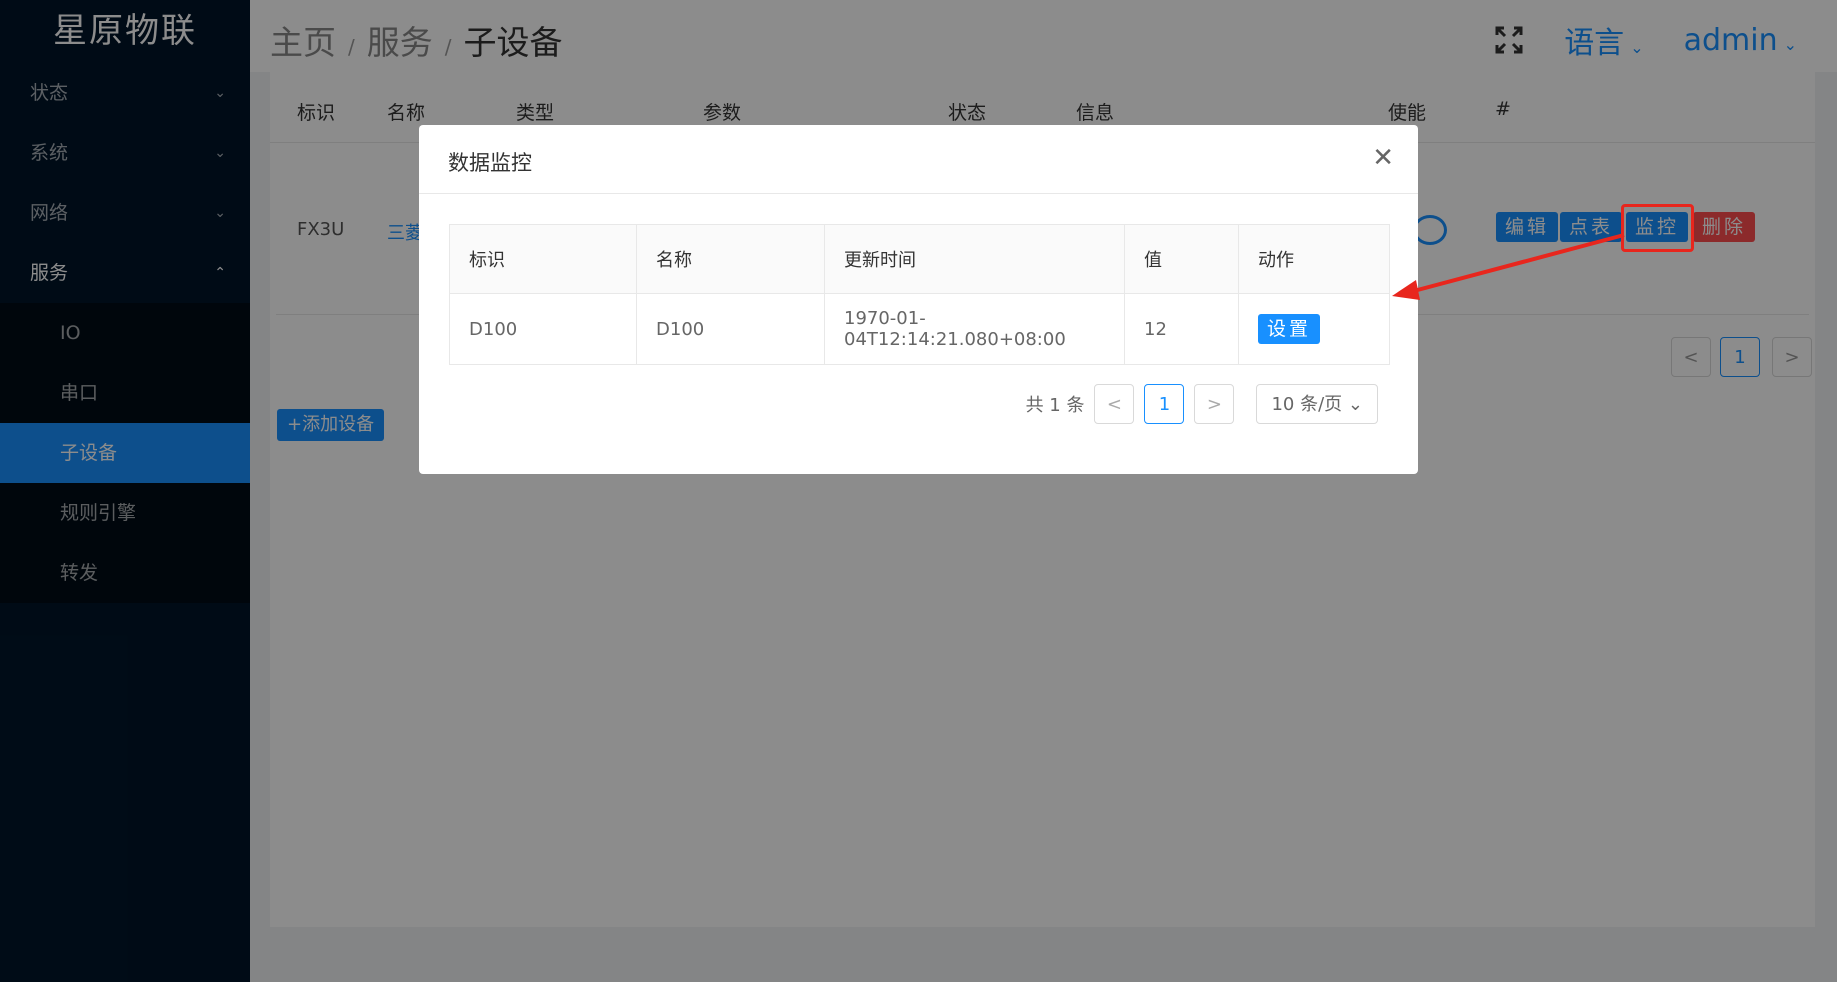  Describe the element at coordinates (1508, 266) in the screenshot. I see `annotation-arrow` at that location.